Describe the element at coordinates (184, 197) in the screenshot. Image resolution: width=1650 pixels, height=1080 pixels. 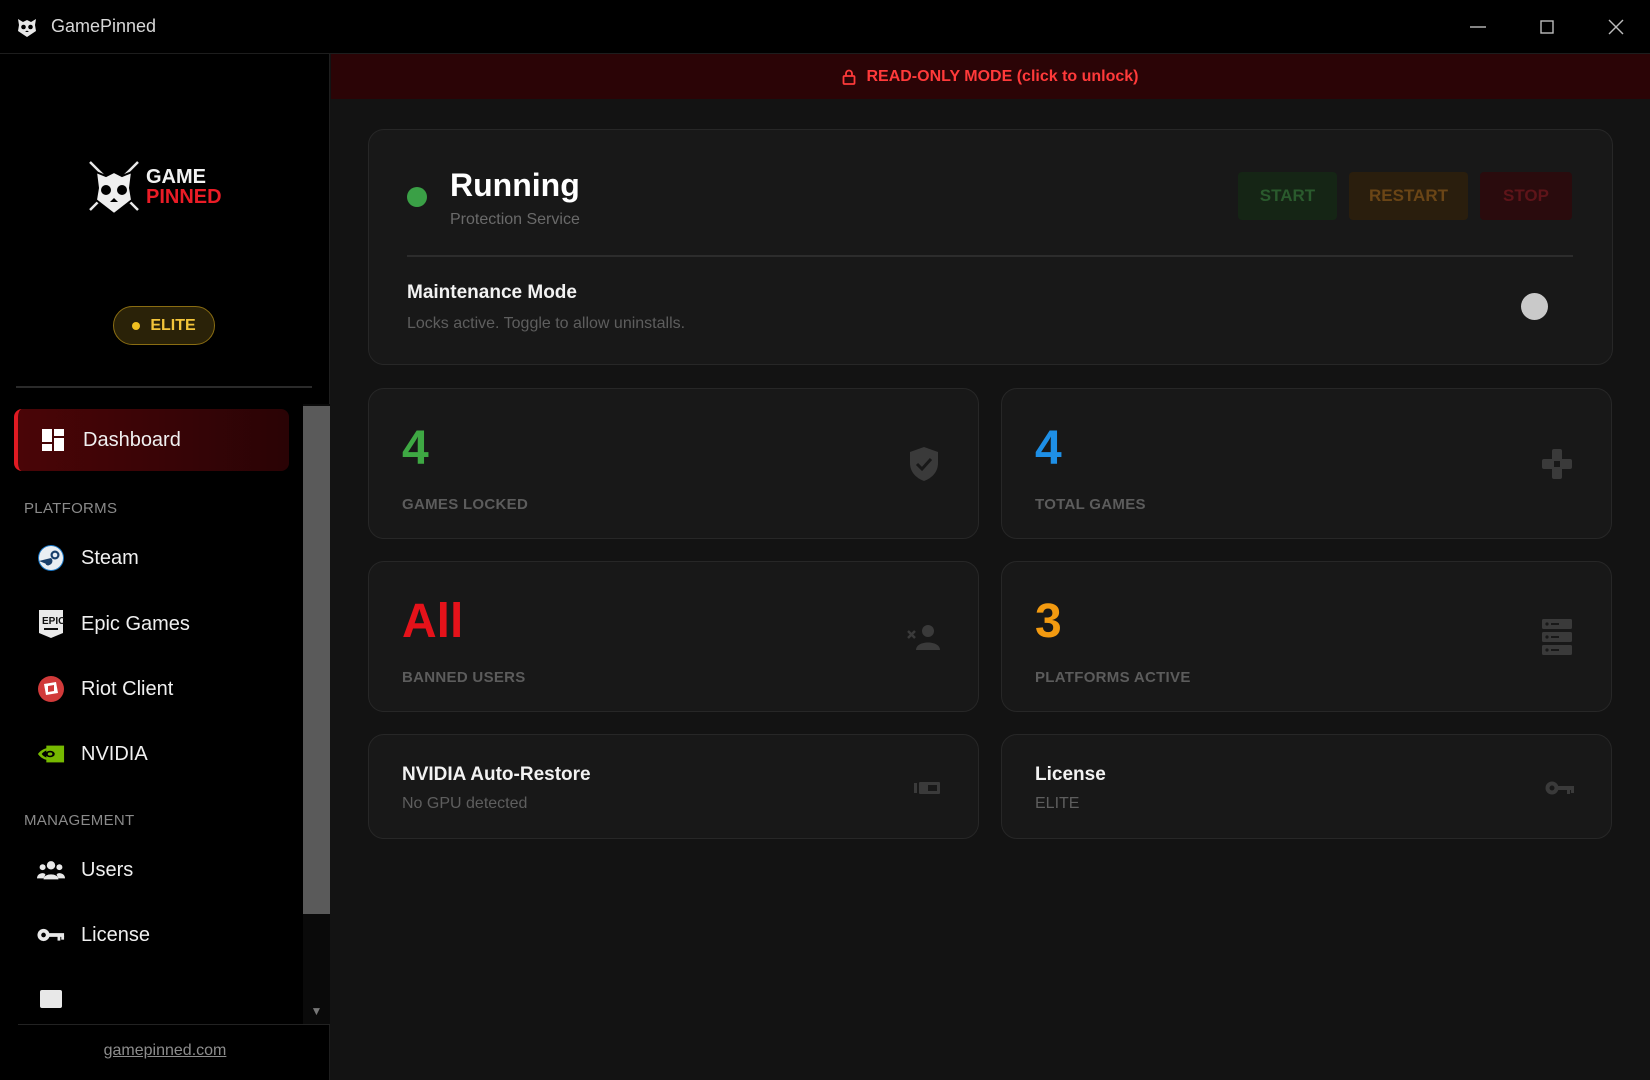
I see `logo-line-2: PINNED` at that location.